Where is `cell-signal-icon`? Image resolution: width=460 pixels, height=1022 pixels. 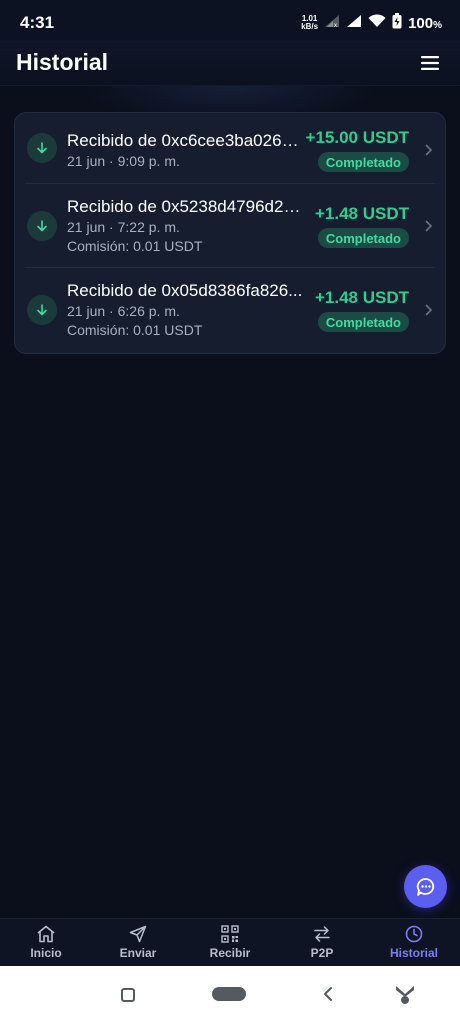
cell-signal-icon is located at coordinates (354, 23).